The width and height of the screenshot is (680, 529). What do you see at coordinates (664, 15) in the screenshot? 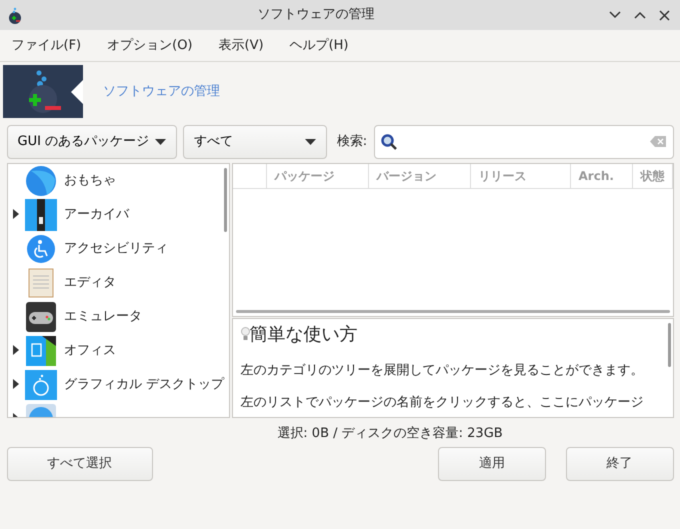
I see `close-icon` at bounding box center [664, 15].